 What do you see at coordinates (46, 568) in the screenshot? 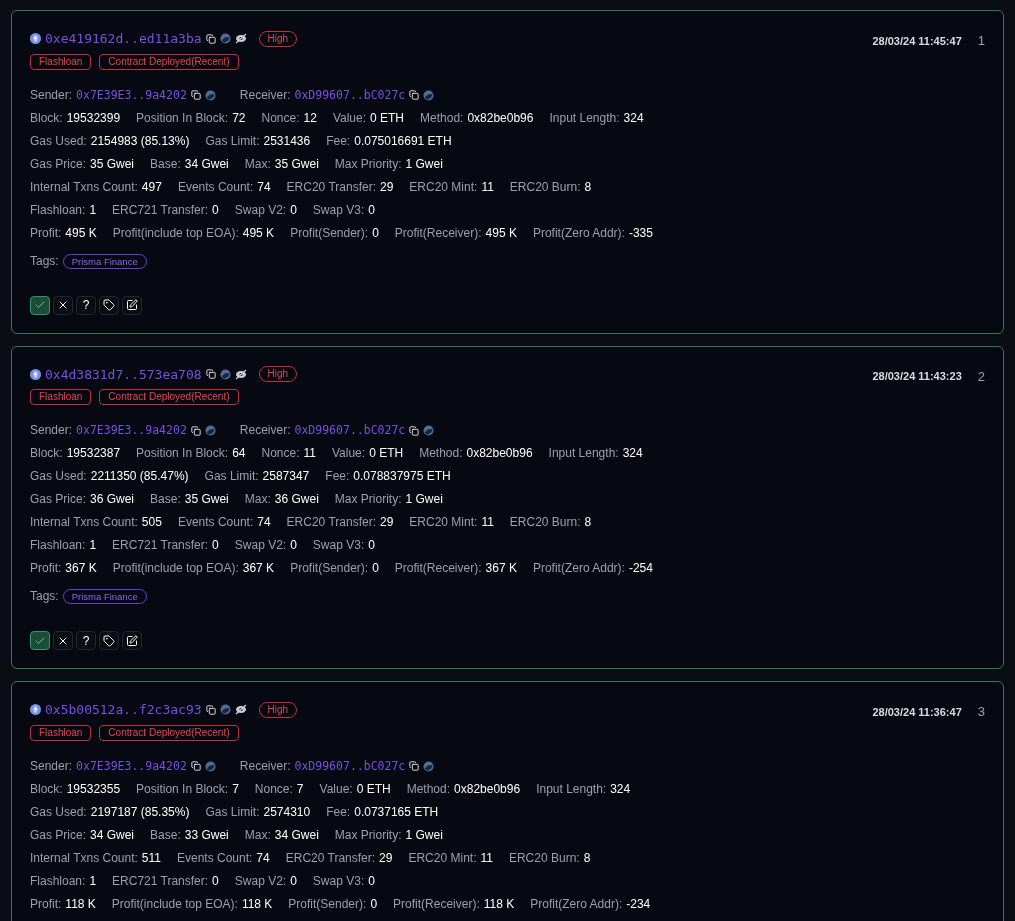
I see `field-label: Profit:` at bounding box center [46, 568].